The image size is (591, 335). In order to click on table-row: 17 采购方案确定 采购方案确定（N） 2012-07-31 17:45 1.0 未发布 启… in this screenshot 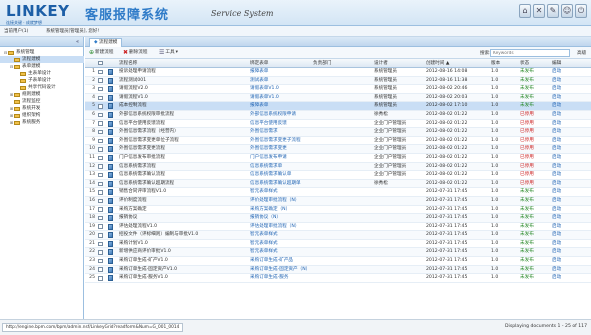, I will do `click(338, 210)`.